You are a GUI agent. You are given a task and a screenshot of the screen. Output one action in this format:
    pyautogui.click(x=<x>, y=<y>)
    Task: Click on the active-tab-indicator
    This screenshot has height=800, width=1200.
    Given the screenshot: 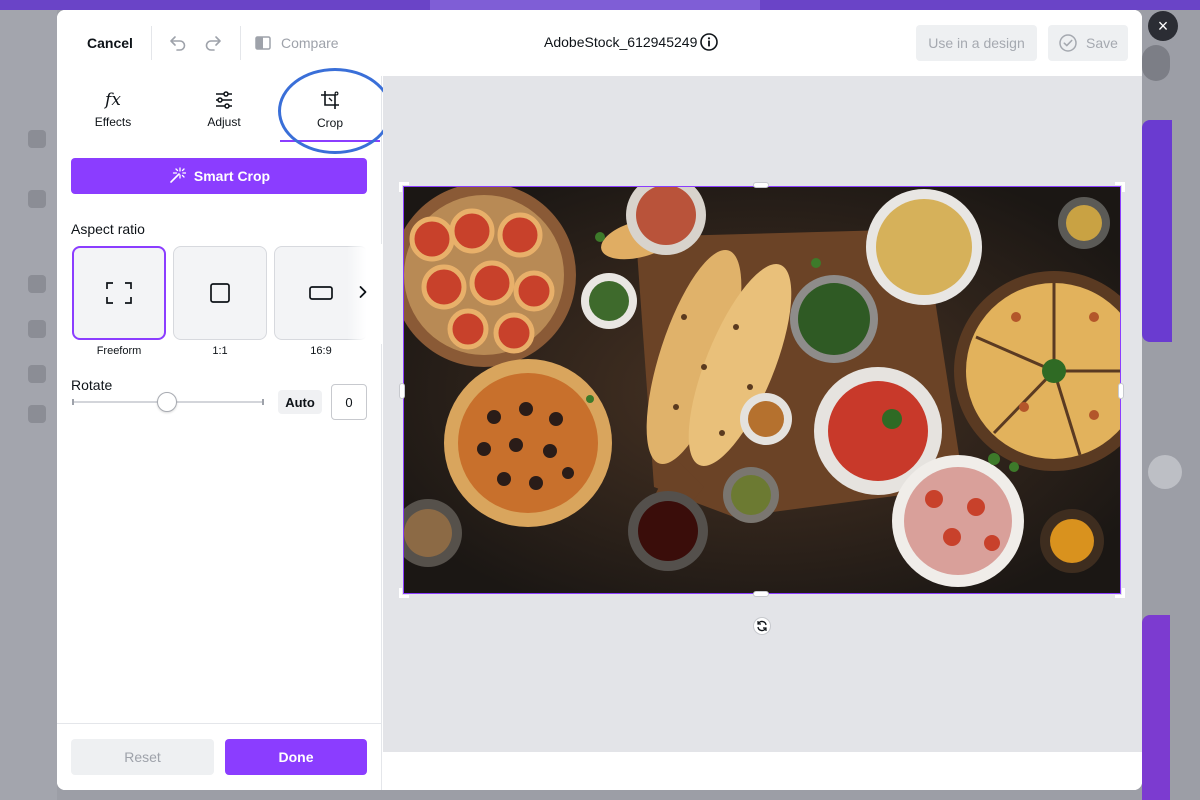 What is the action you would take?
    pyautogui.click(x=330, y=141)
    